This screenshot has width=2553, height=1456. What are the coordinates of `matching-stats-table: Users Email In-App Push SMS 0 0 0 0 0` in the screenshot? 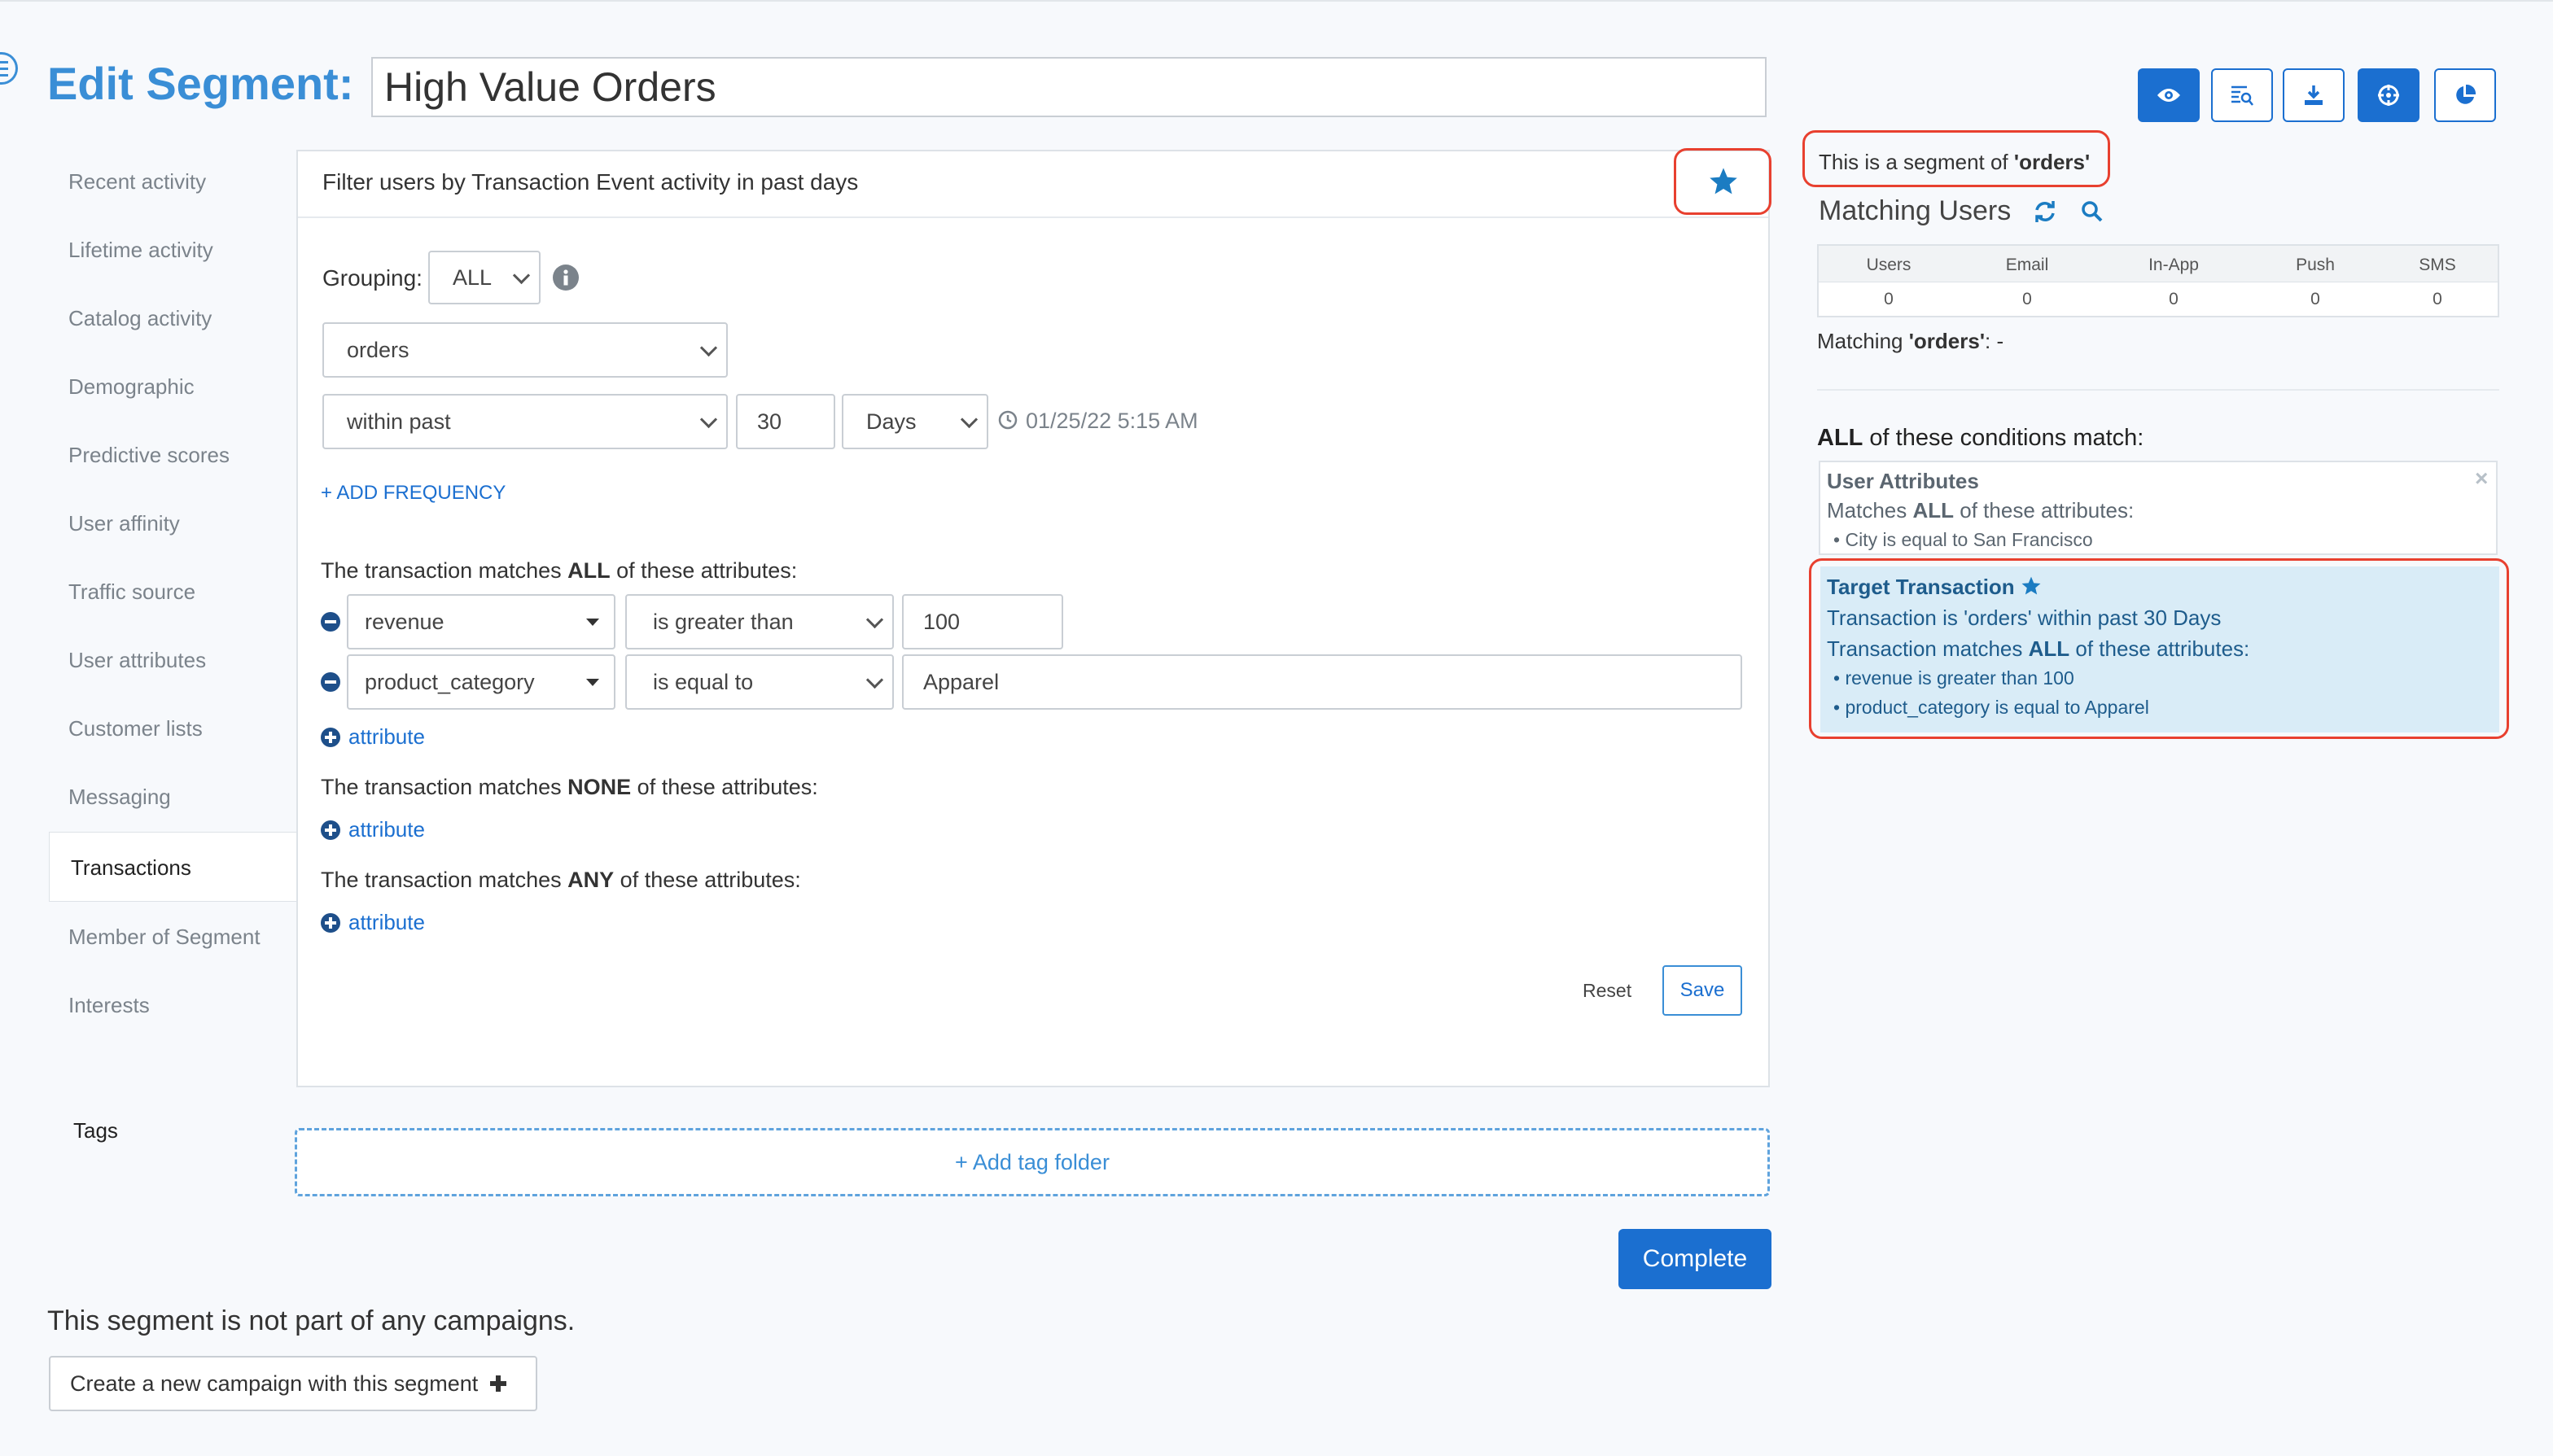 It's located at (2158, 280).